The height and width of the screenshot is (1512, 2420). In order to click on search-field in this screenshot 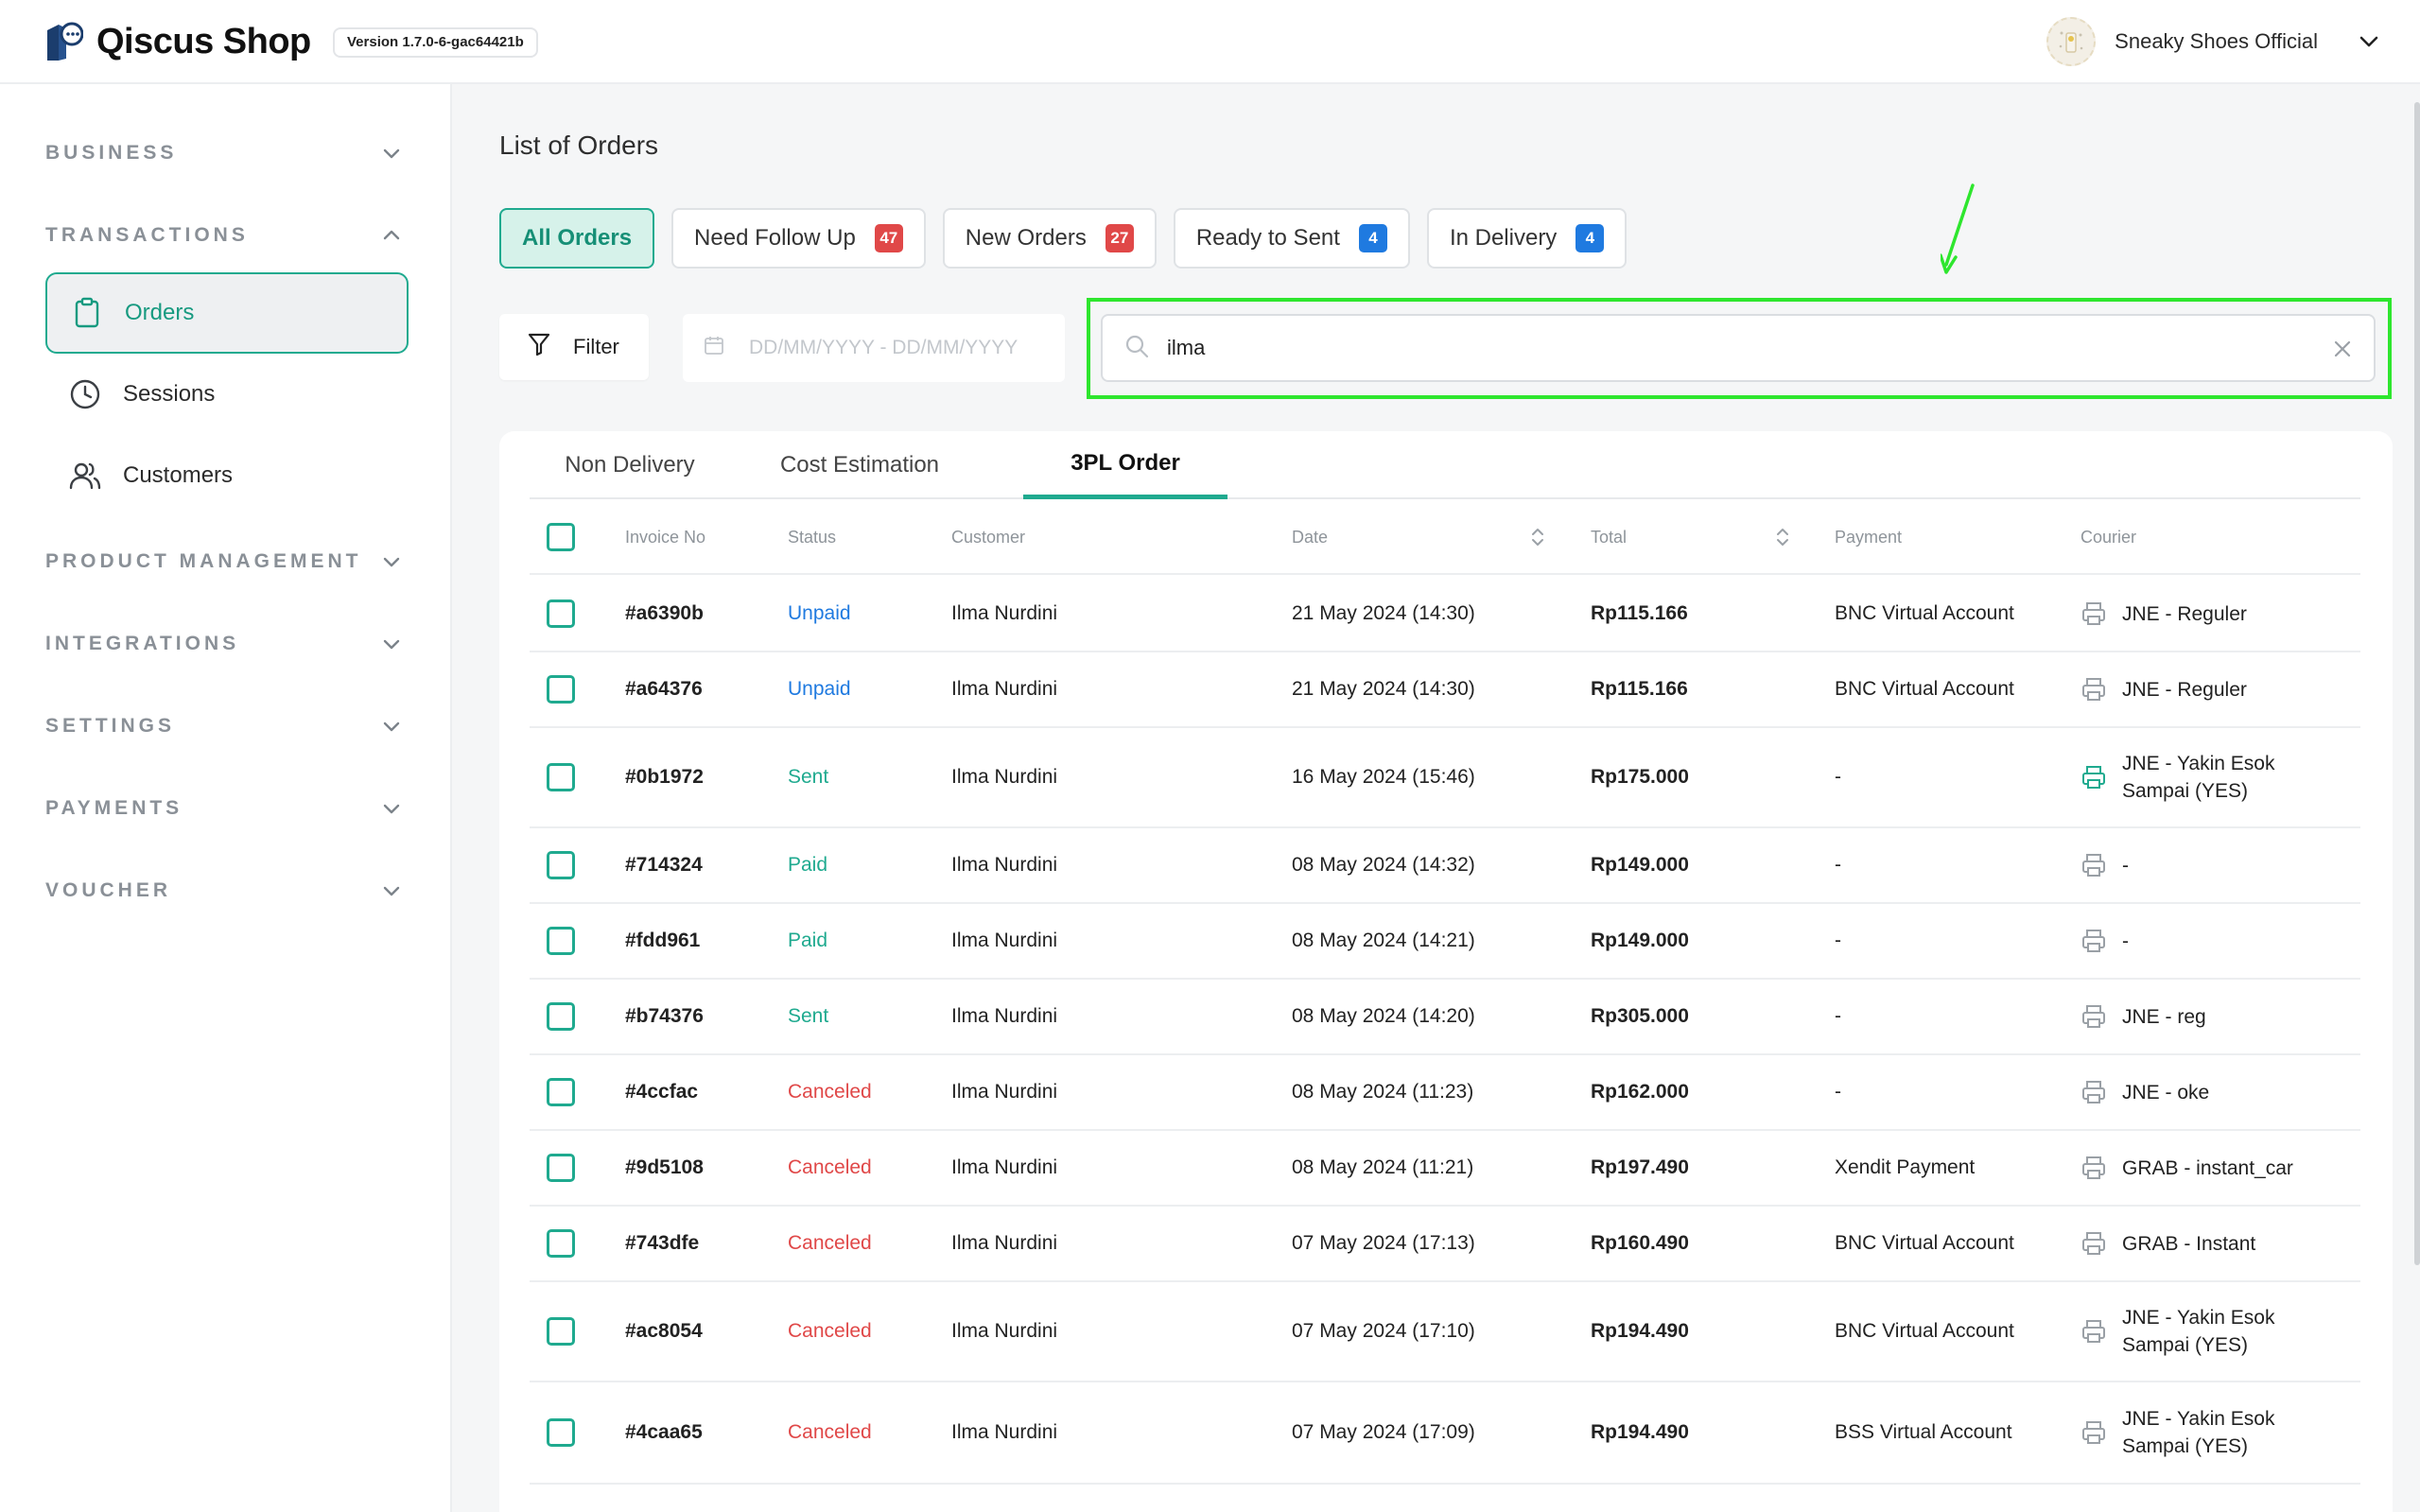, I will do `click(1739, 348)`.